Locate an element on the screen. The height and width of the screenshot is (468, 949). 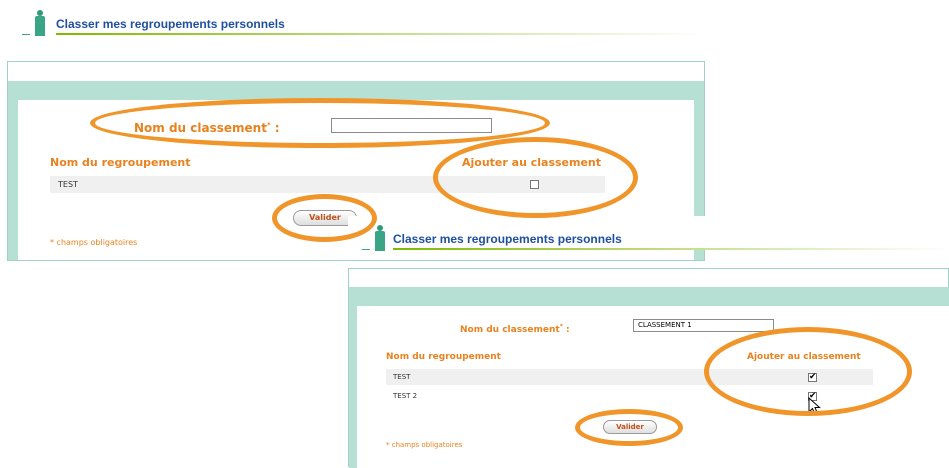
row-label: TEST 2 is located at coordinates (405, 396).